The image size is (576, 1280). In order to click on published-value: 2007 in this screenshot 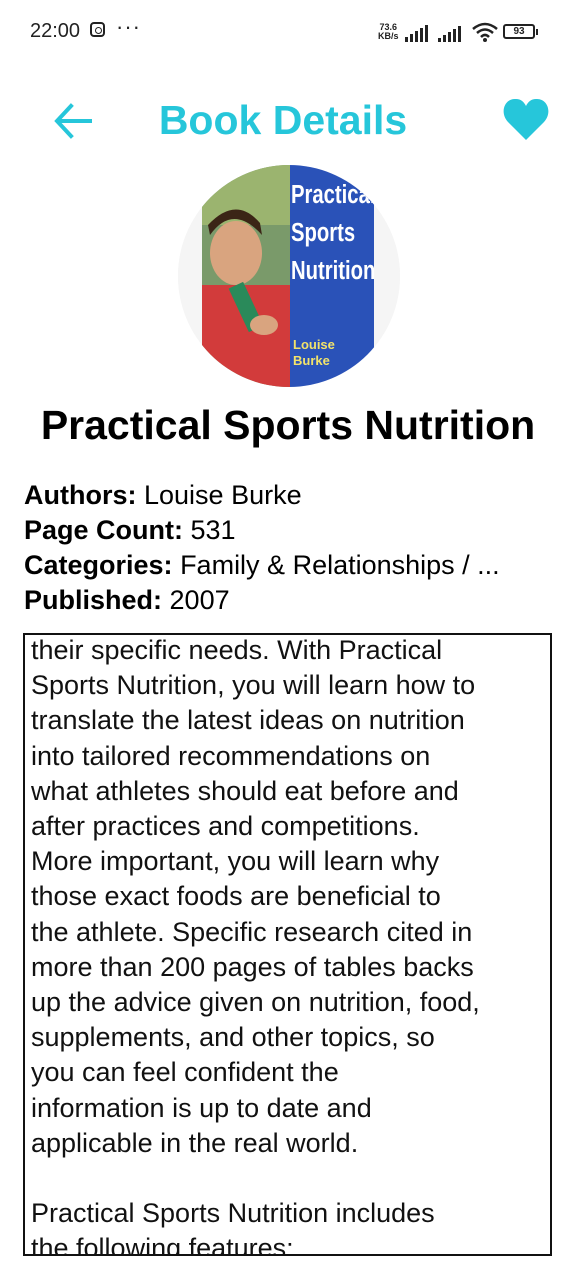, I will do `click(199, 600)`.